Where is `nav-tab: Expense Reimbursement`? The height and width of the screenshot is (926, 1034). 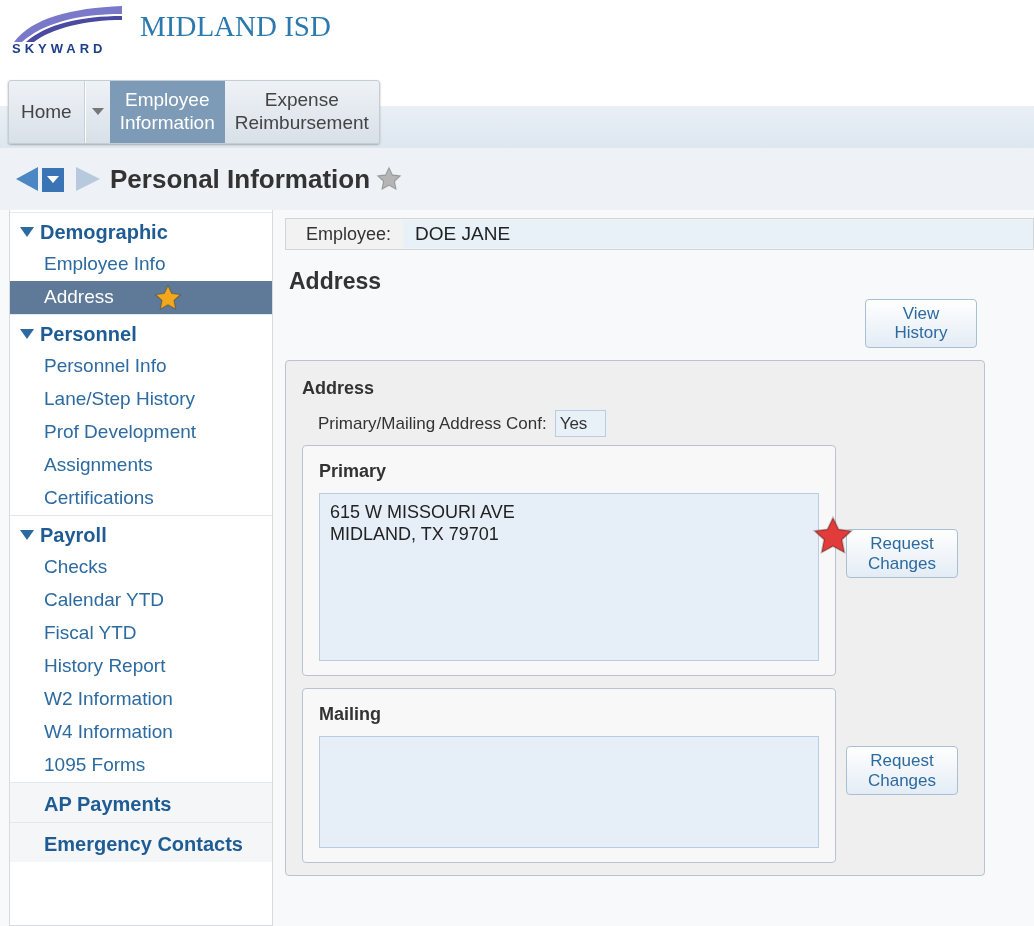 nav-tab: Expense Reimbursement is located at coordinates (301, 112).